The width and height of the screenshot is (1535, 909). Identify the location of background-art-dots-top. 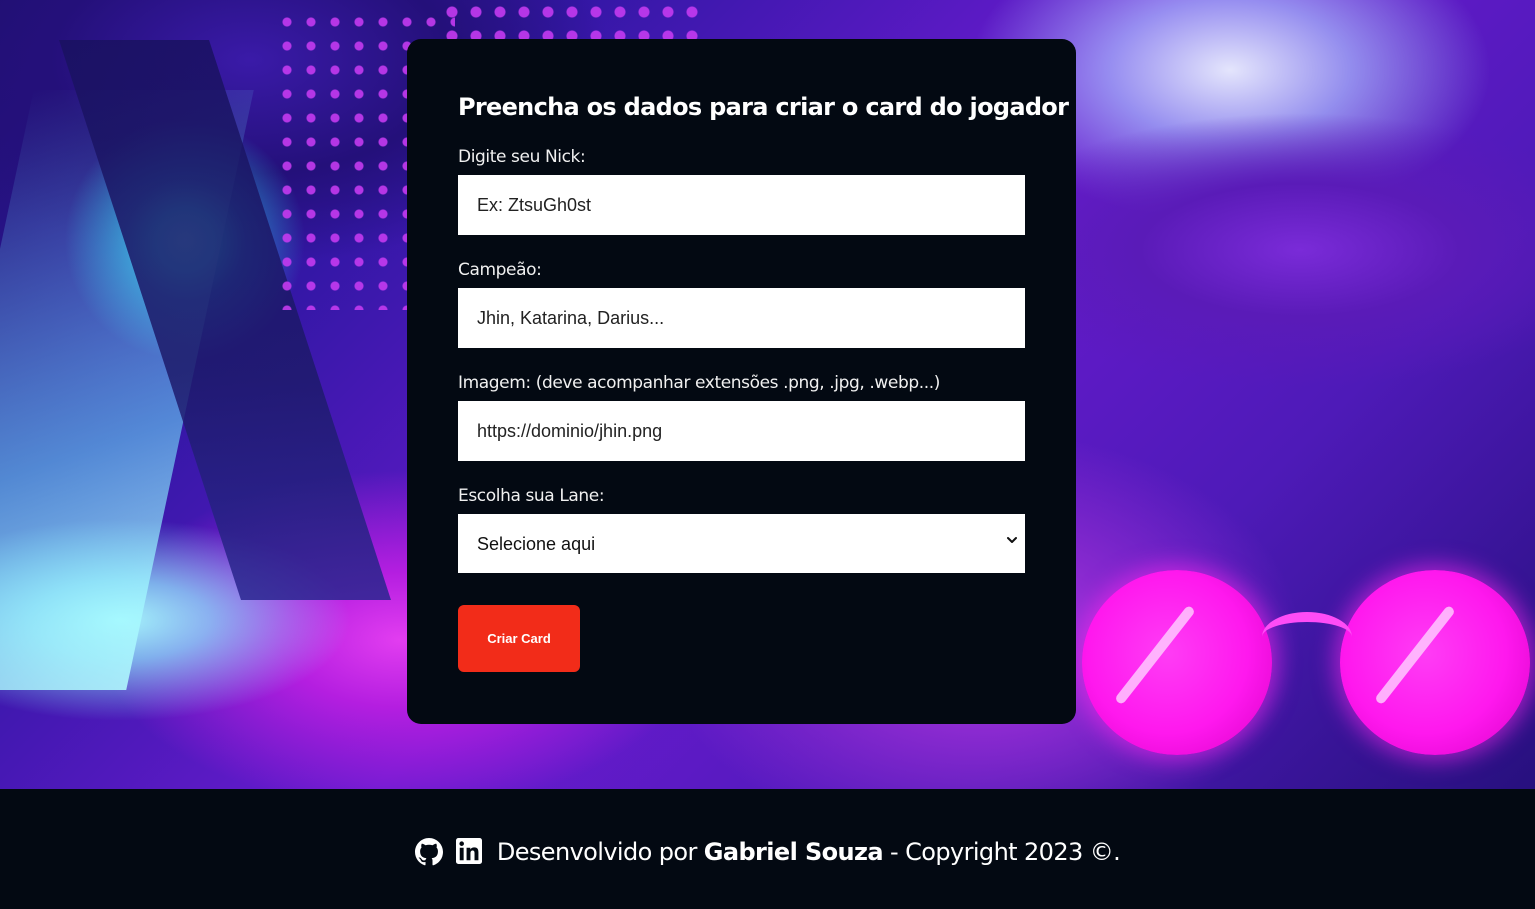
(570, 20).